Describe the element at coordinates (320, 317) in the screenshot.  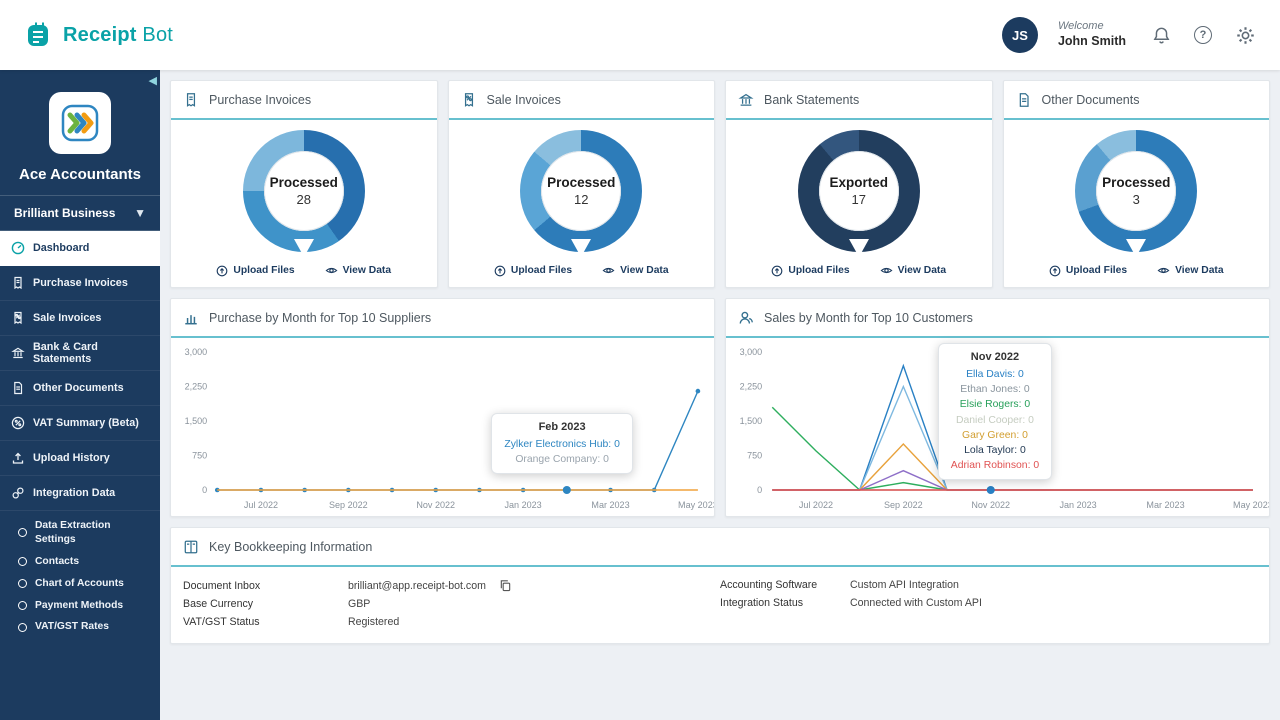
I see `chart-title: Purchase by Month for Top 10 Suppliers` at that location.